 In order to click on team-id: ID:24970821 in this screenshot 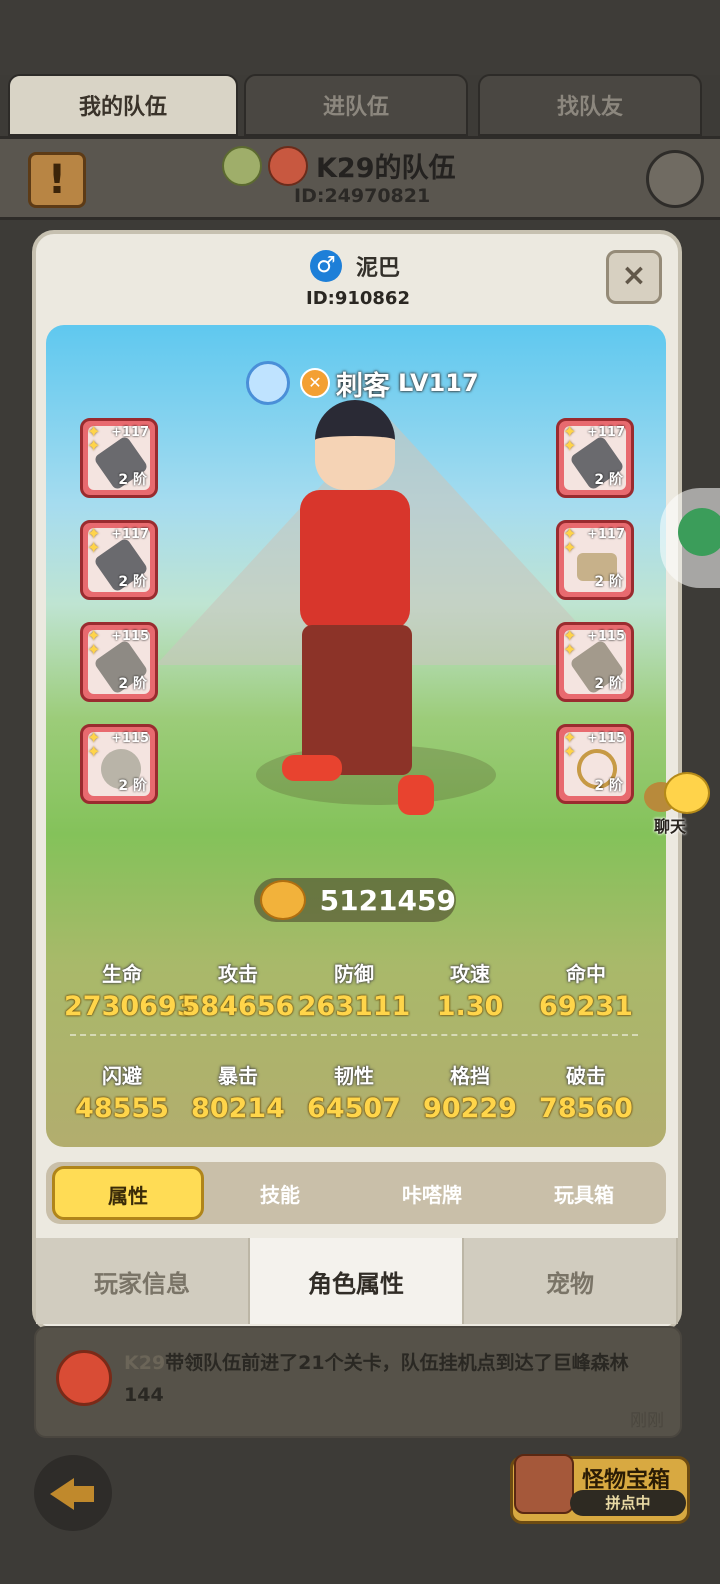, I will do `click(362, 196)`.